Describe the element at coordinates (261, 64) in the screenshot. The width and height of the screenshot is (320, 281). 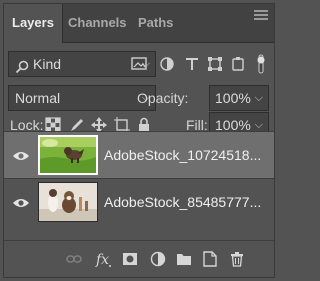
I see `filter-toggle-switch` at that location.